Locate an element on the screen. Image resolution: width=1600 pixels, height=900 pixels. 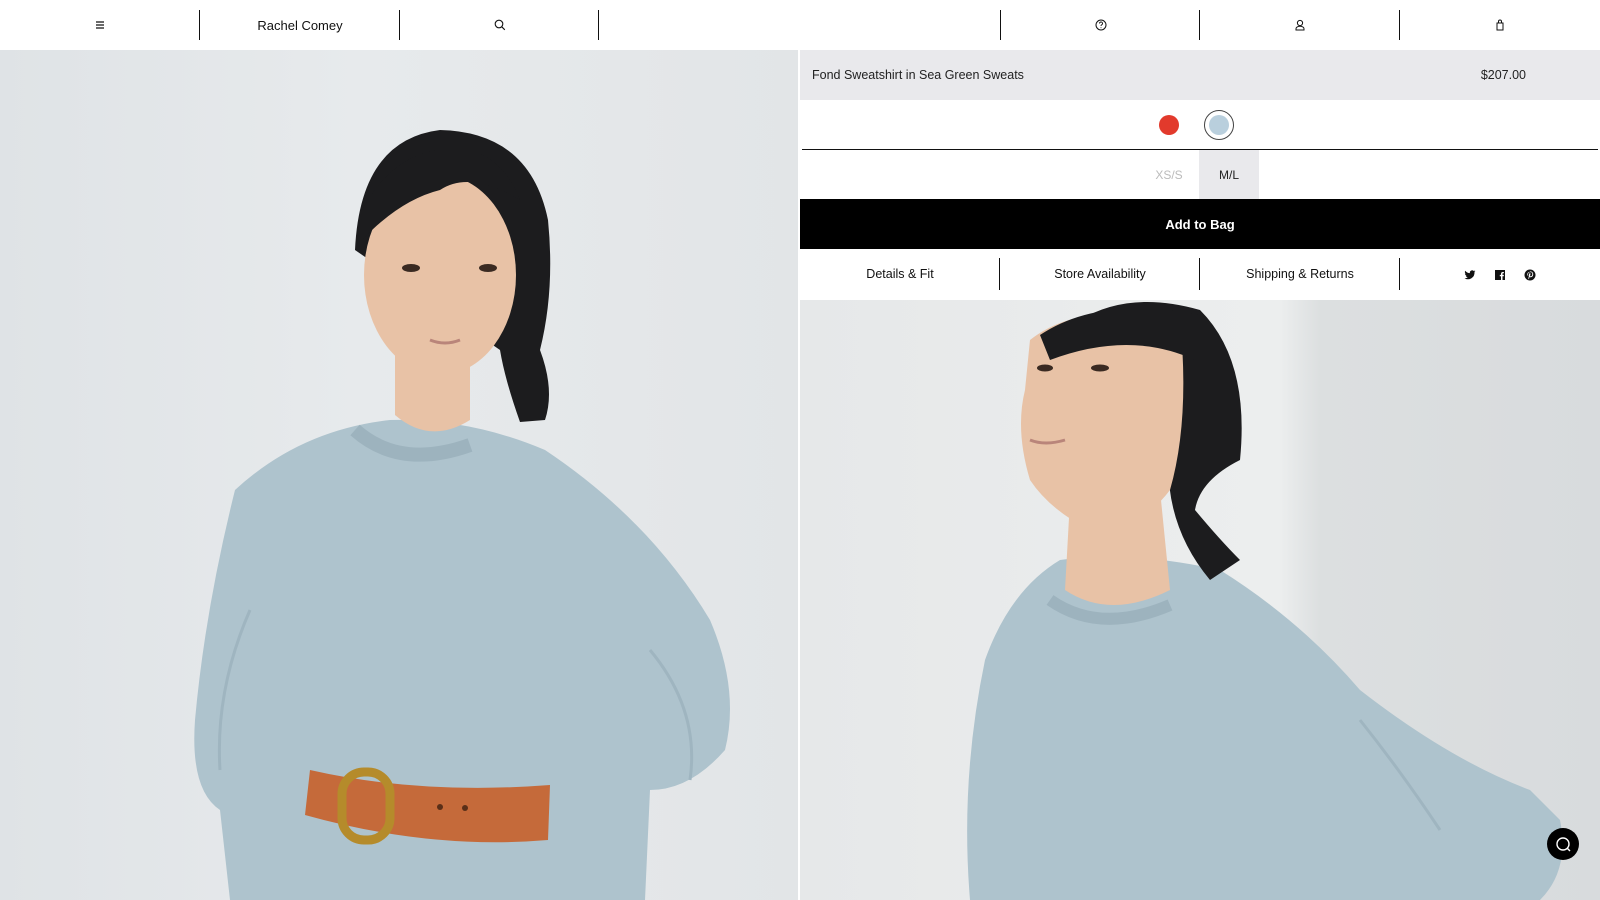
size-option-m-l: M/L is located at coordinates (1229, 174).